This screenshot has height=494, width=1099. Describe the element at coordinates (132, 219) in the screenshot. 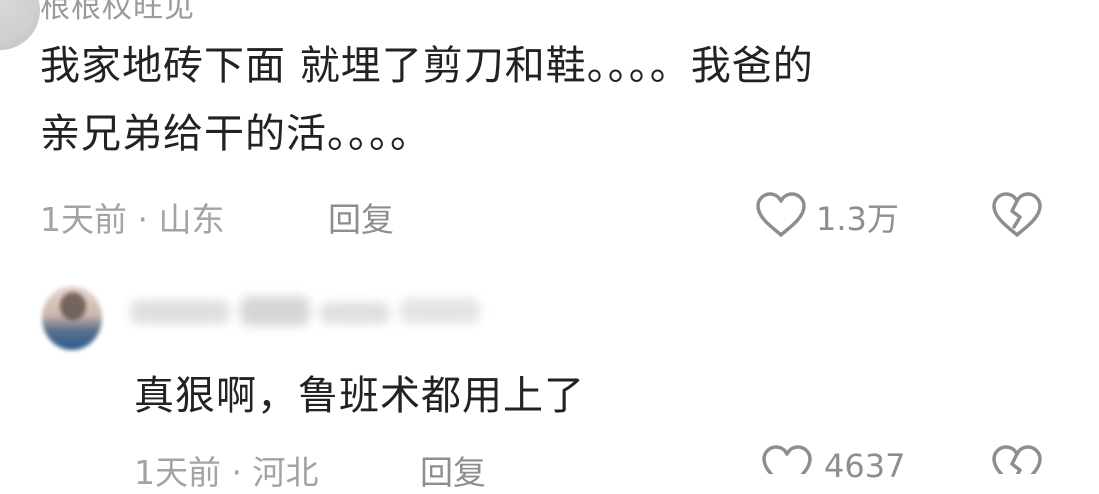

I see `comment-time-location: 1天前 · 山东` at that location.